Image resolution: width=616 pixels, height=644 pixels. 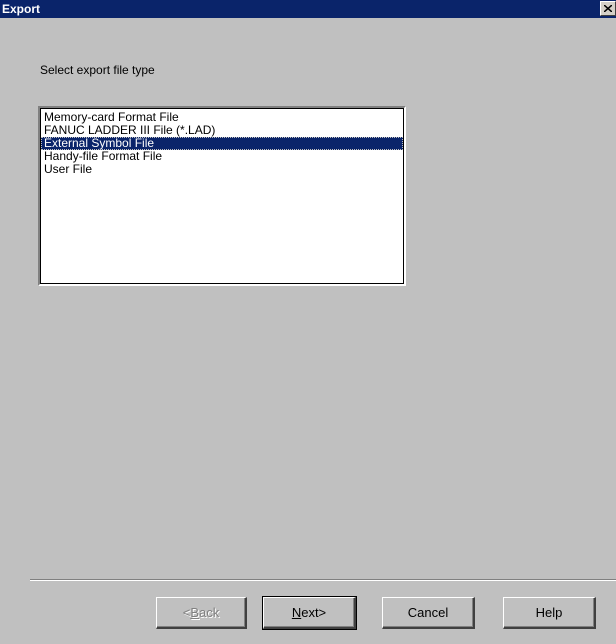 What do you see at coordinates (314, 612) in the screenshot?
I see `next-rest: ext>` at bounding box center [314, 612].